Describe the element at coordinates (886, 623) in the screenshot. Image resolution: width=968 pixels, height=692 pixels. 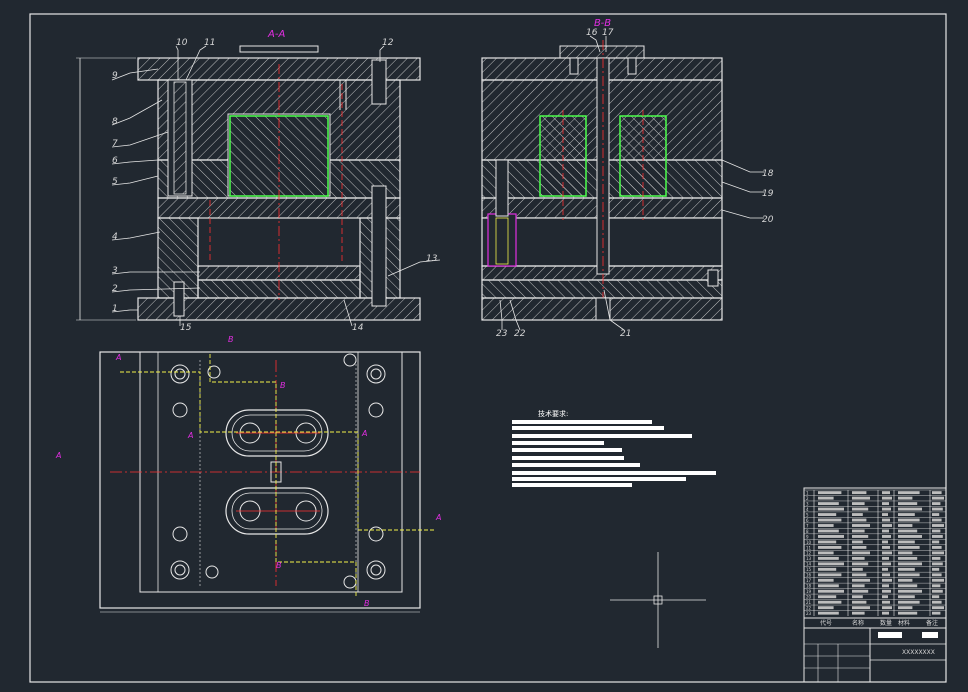
I see `bom-header-qty: 数量` at that location.